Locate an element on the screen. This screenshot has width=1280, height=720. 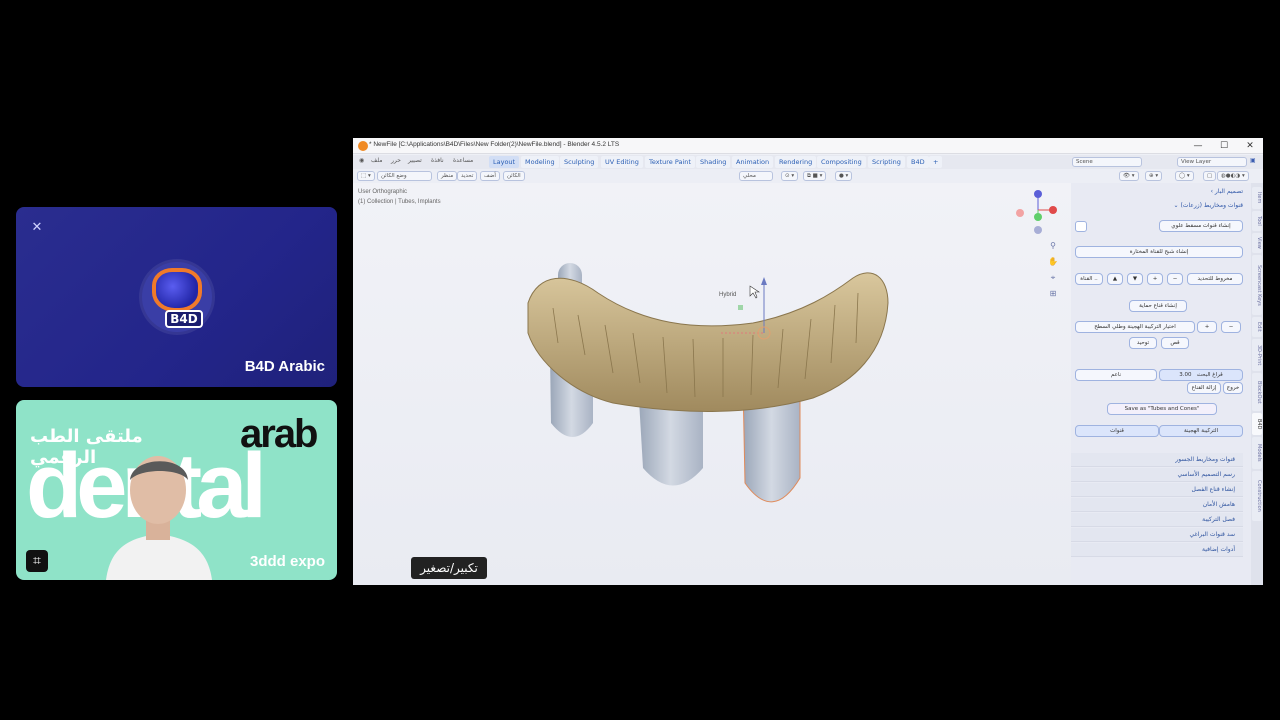
section-extra-tools: أدوات إضافية is located at coordinates (1157, 550).